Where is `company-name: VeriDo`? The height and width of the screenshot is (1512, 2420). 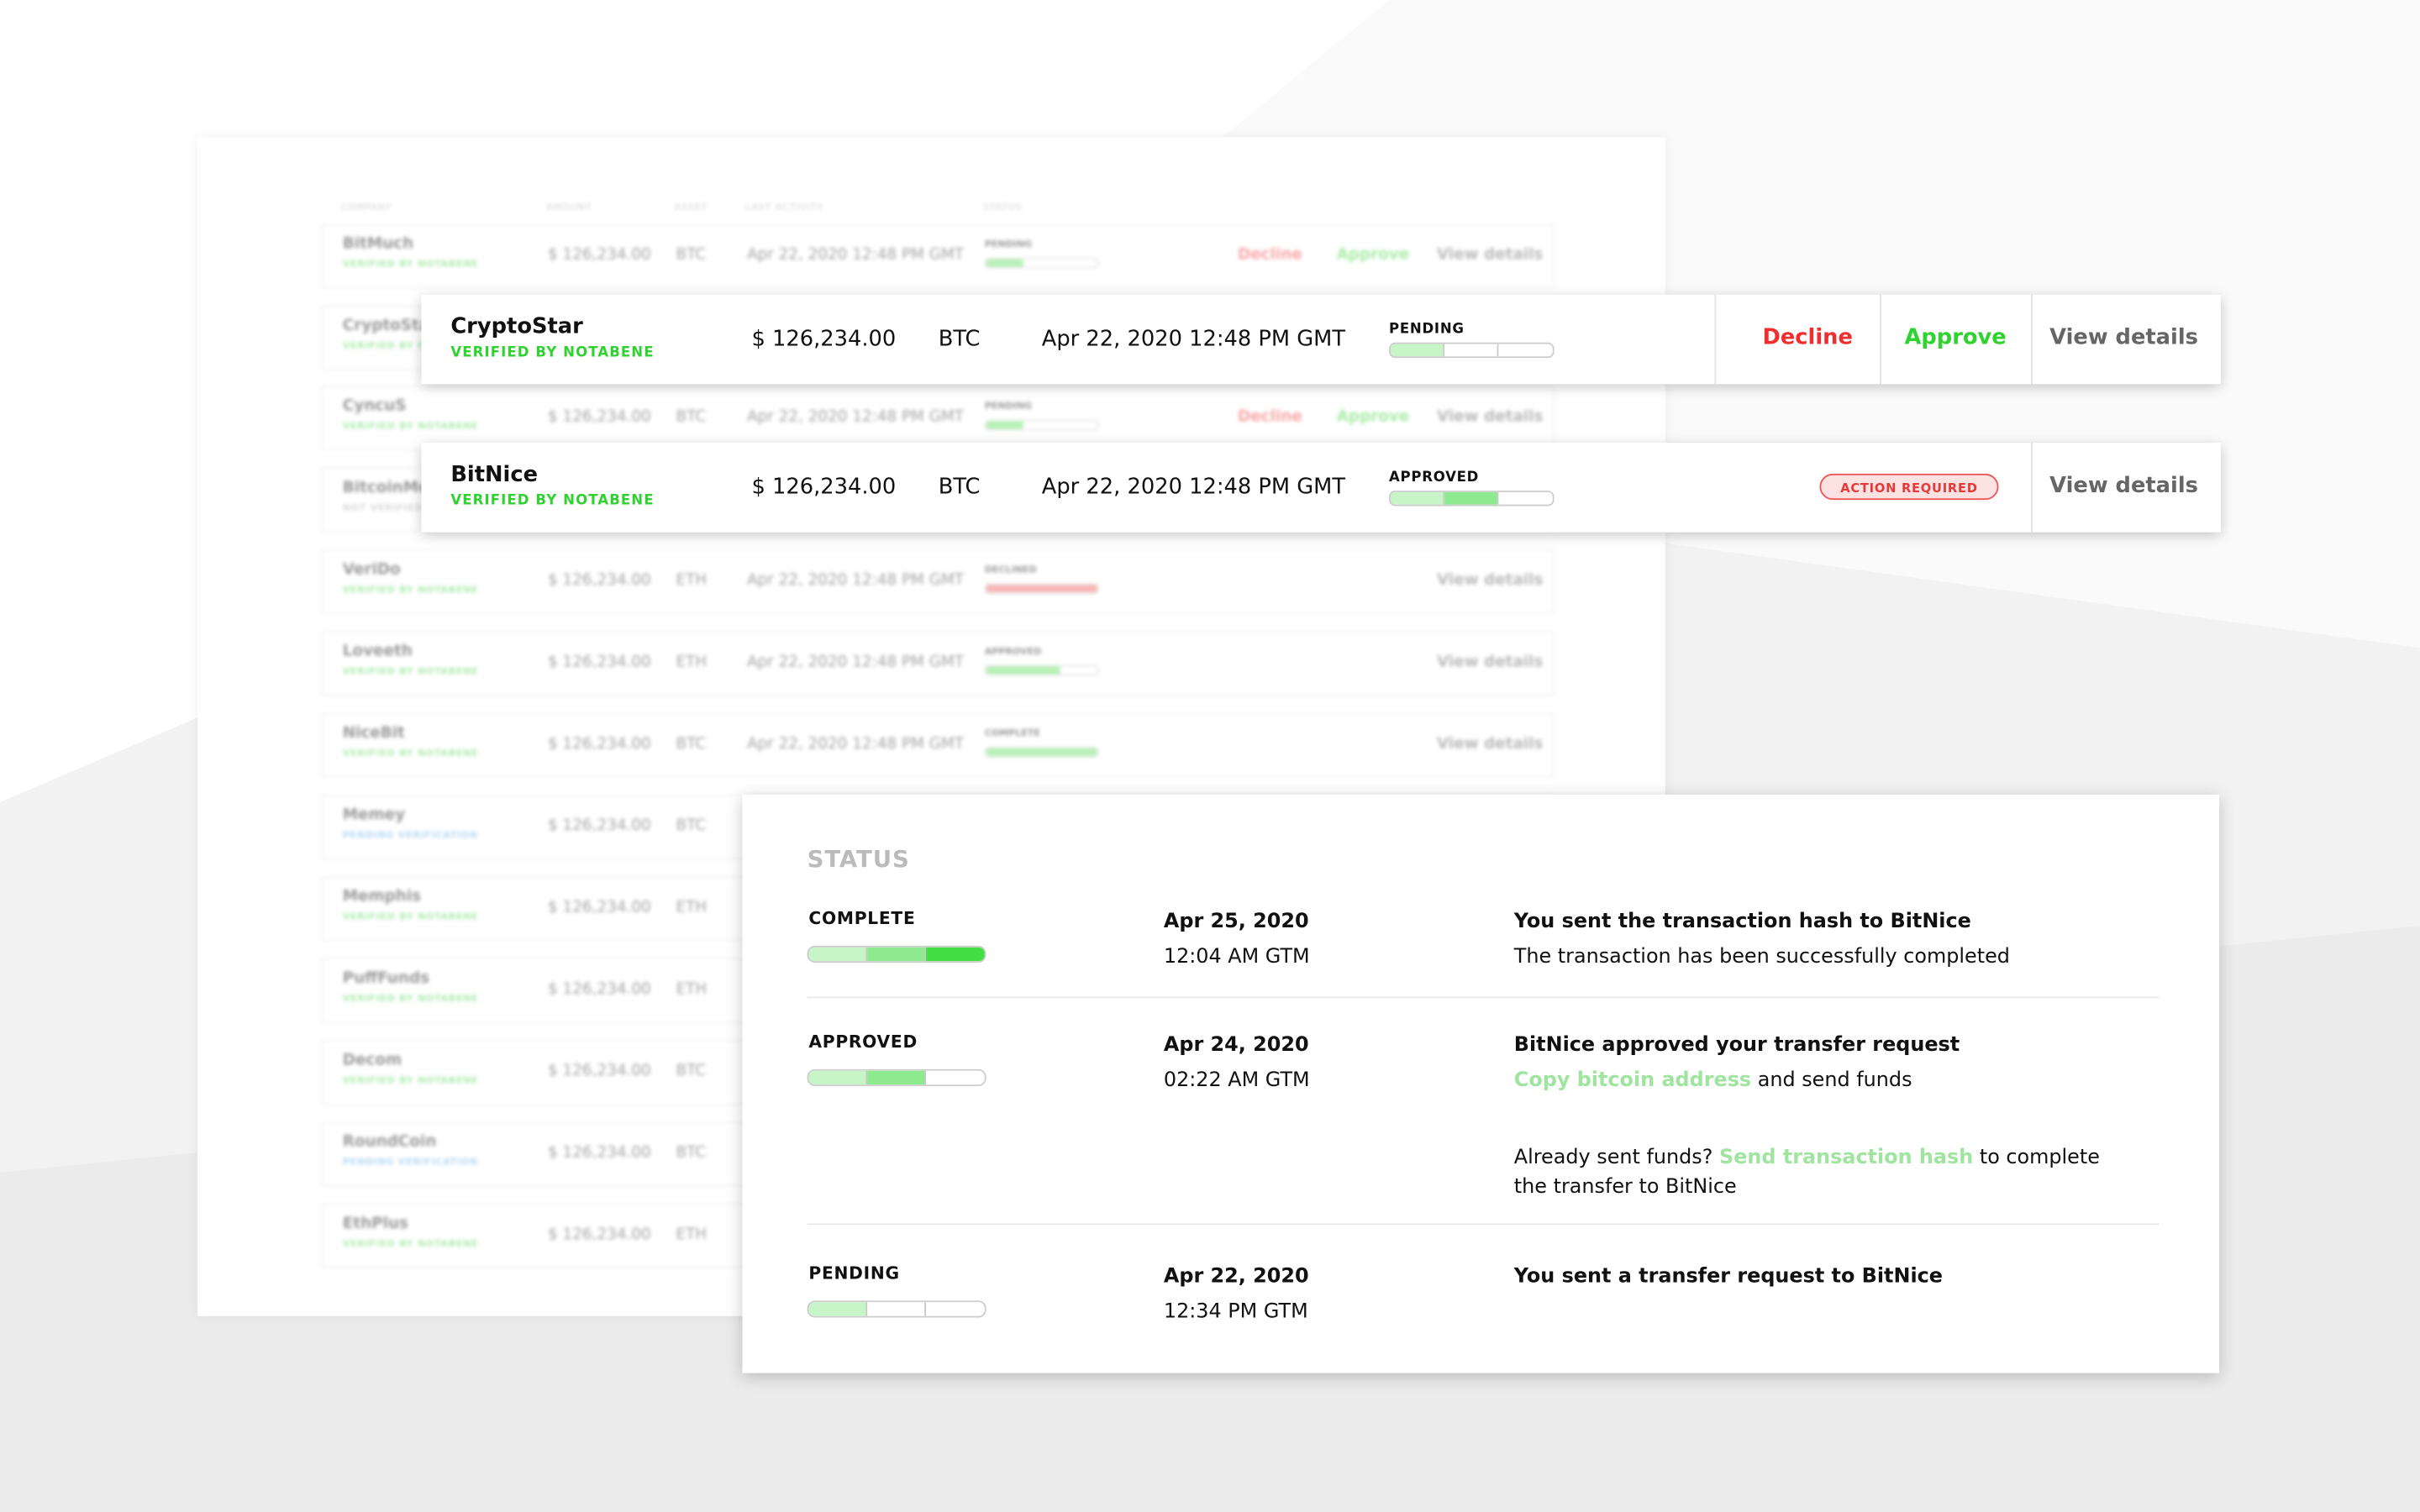 company-name: VeriDo is located at coordinates (371, 570).